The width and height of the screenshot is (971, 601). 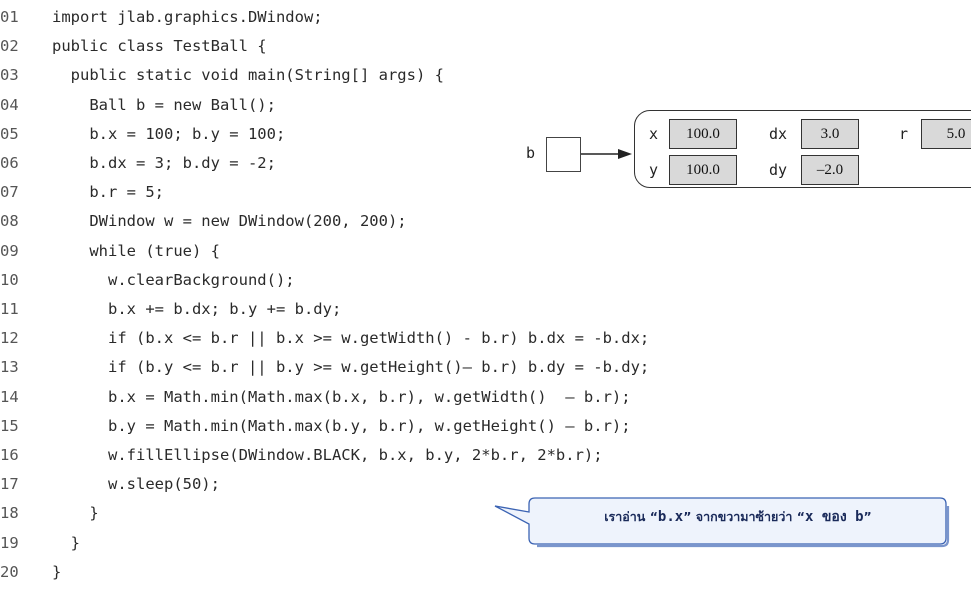 I want to click on code-text: b.dx = 3; b.dy = -2;, so click(x=164, y=163).